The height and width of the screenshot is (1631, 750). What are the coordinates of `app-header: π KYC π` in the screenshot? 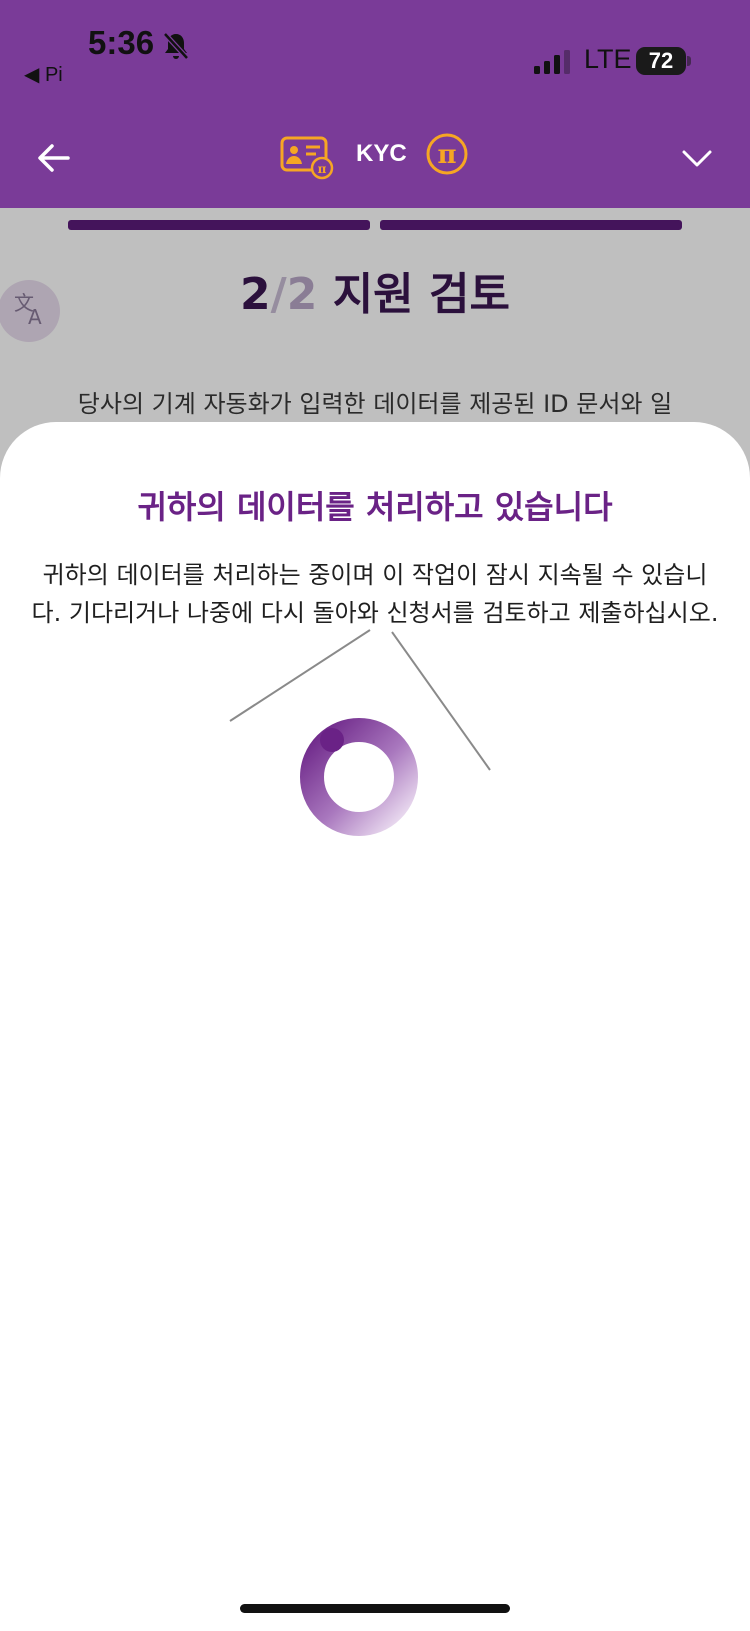 It's located at (375, 160).